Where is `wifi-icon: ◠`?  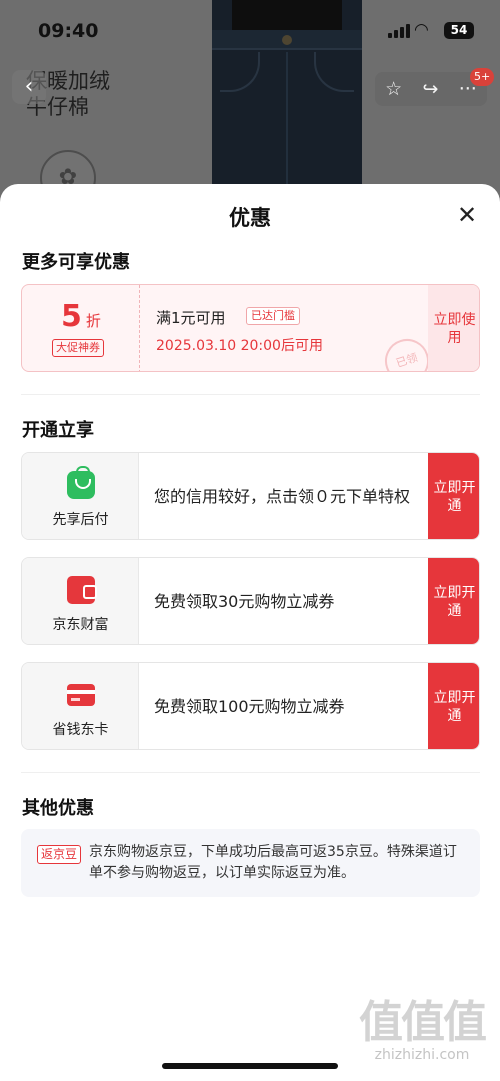
wifi-icon: ◠ is located at coordinates (421, 30).